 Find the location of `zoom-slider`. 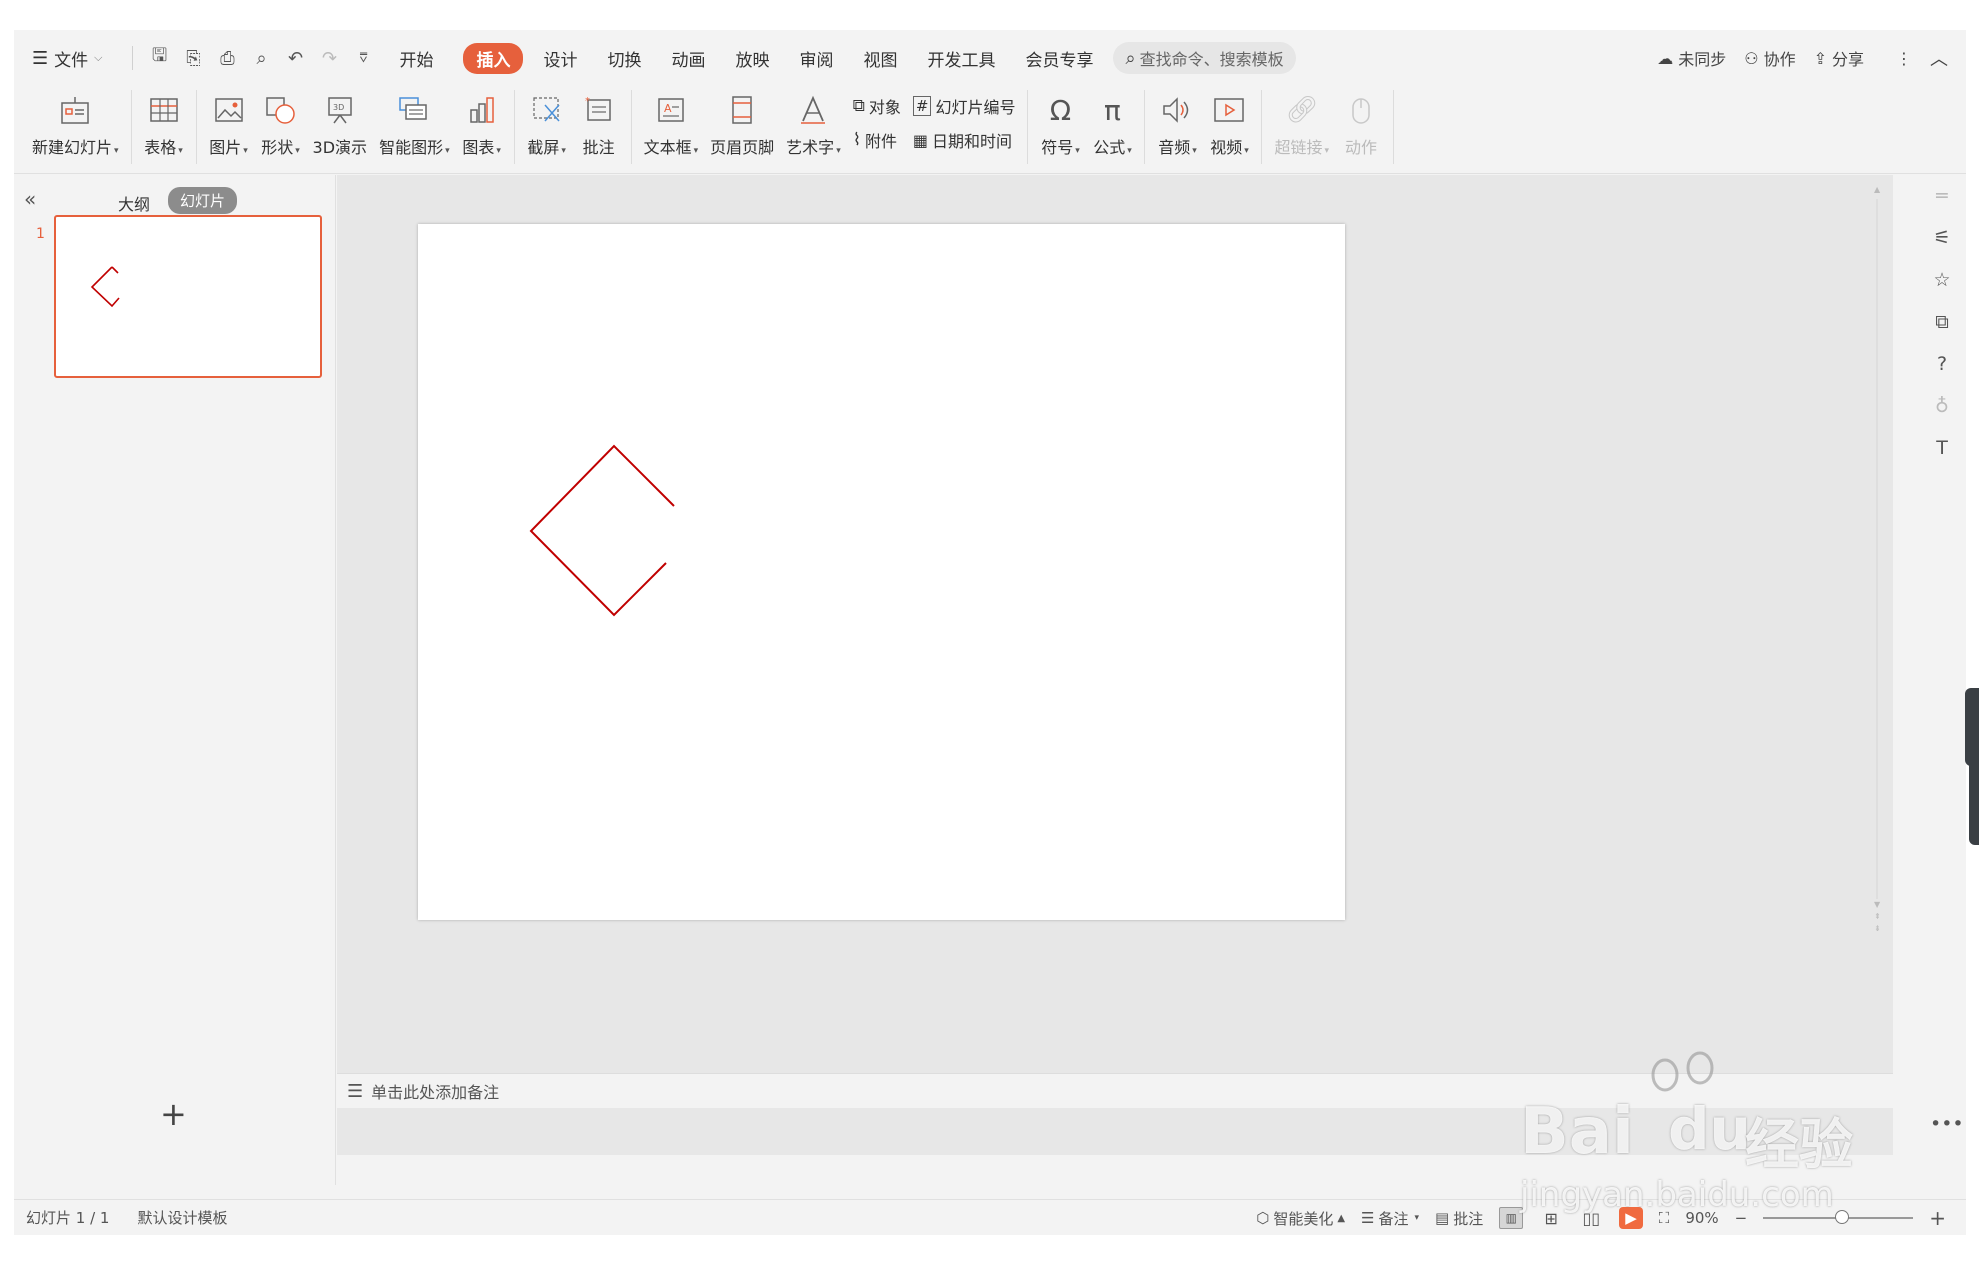

zoom-slider is located at coordinates (1838, 1217).